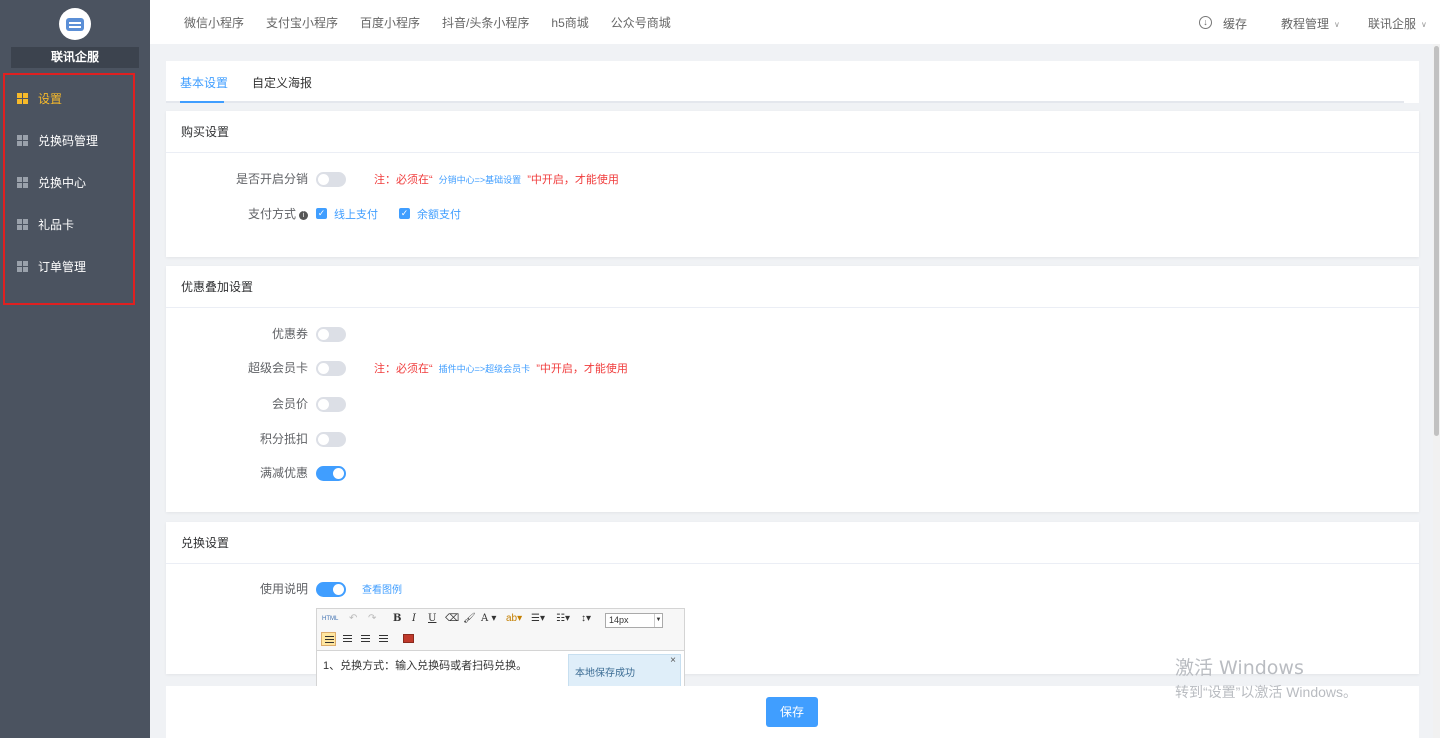  I want to click on line-height-button: ↕▾, so click(586, 619).